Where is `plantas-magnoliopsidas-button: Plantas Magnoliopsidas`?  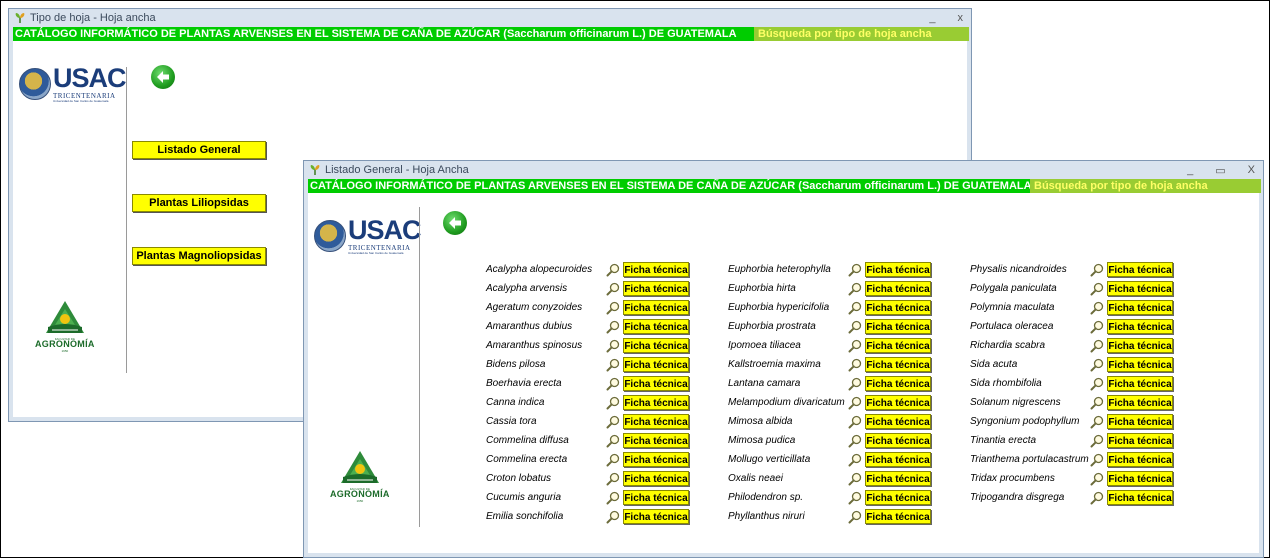 plantas-magnoliopsidas-button: Plantas Magnoliopsidas is located at coordinates (199, 256).